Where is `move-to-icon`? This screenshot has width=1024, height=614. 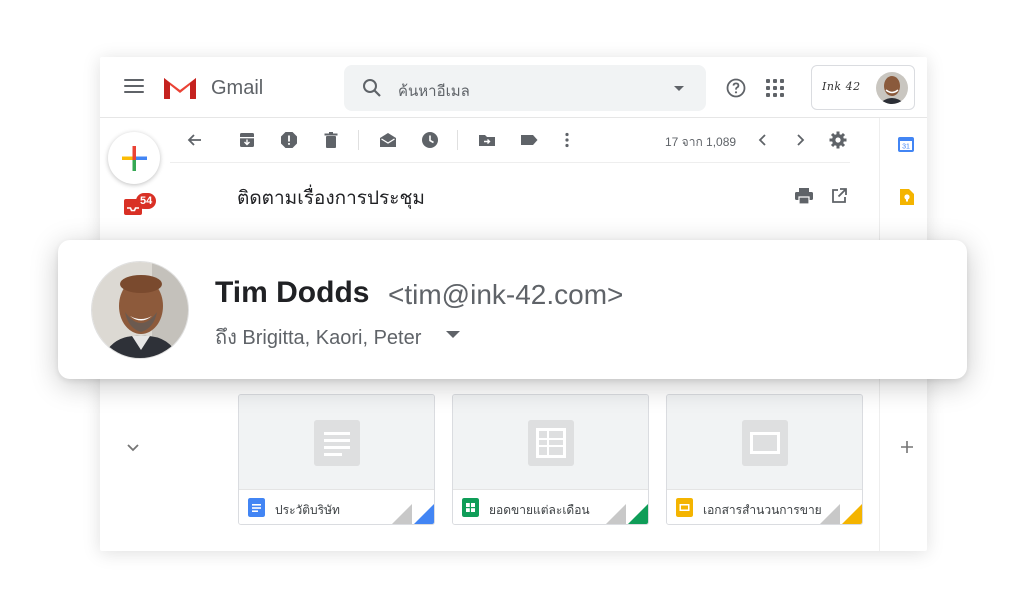
move-to-icon is located at coordinates (487, 140).